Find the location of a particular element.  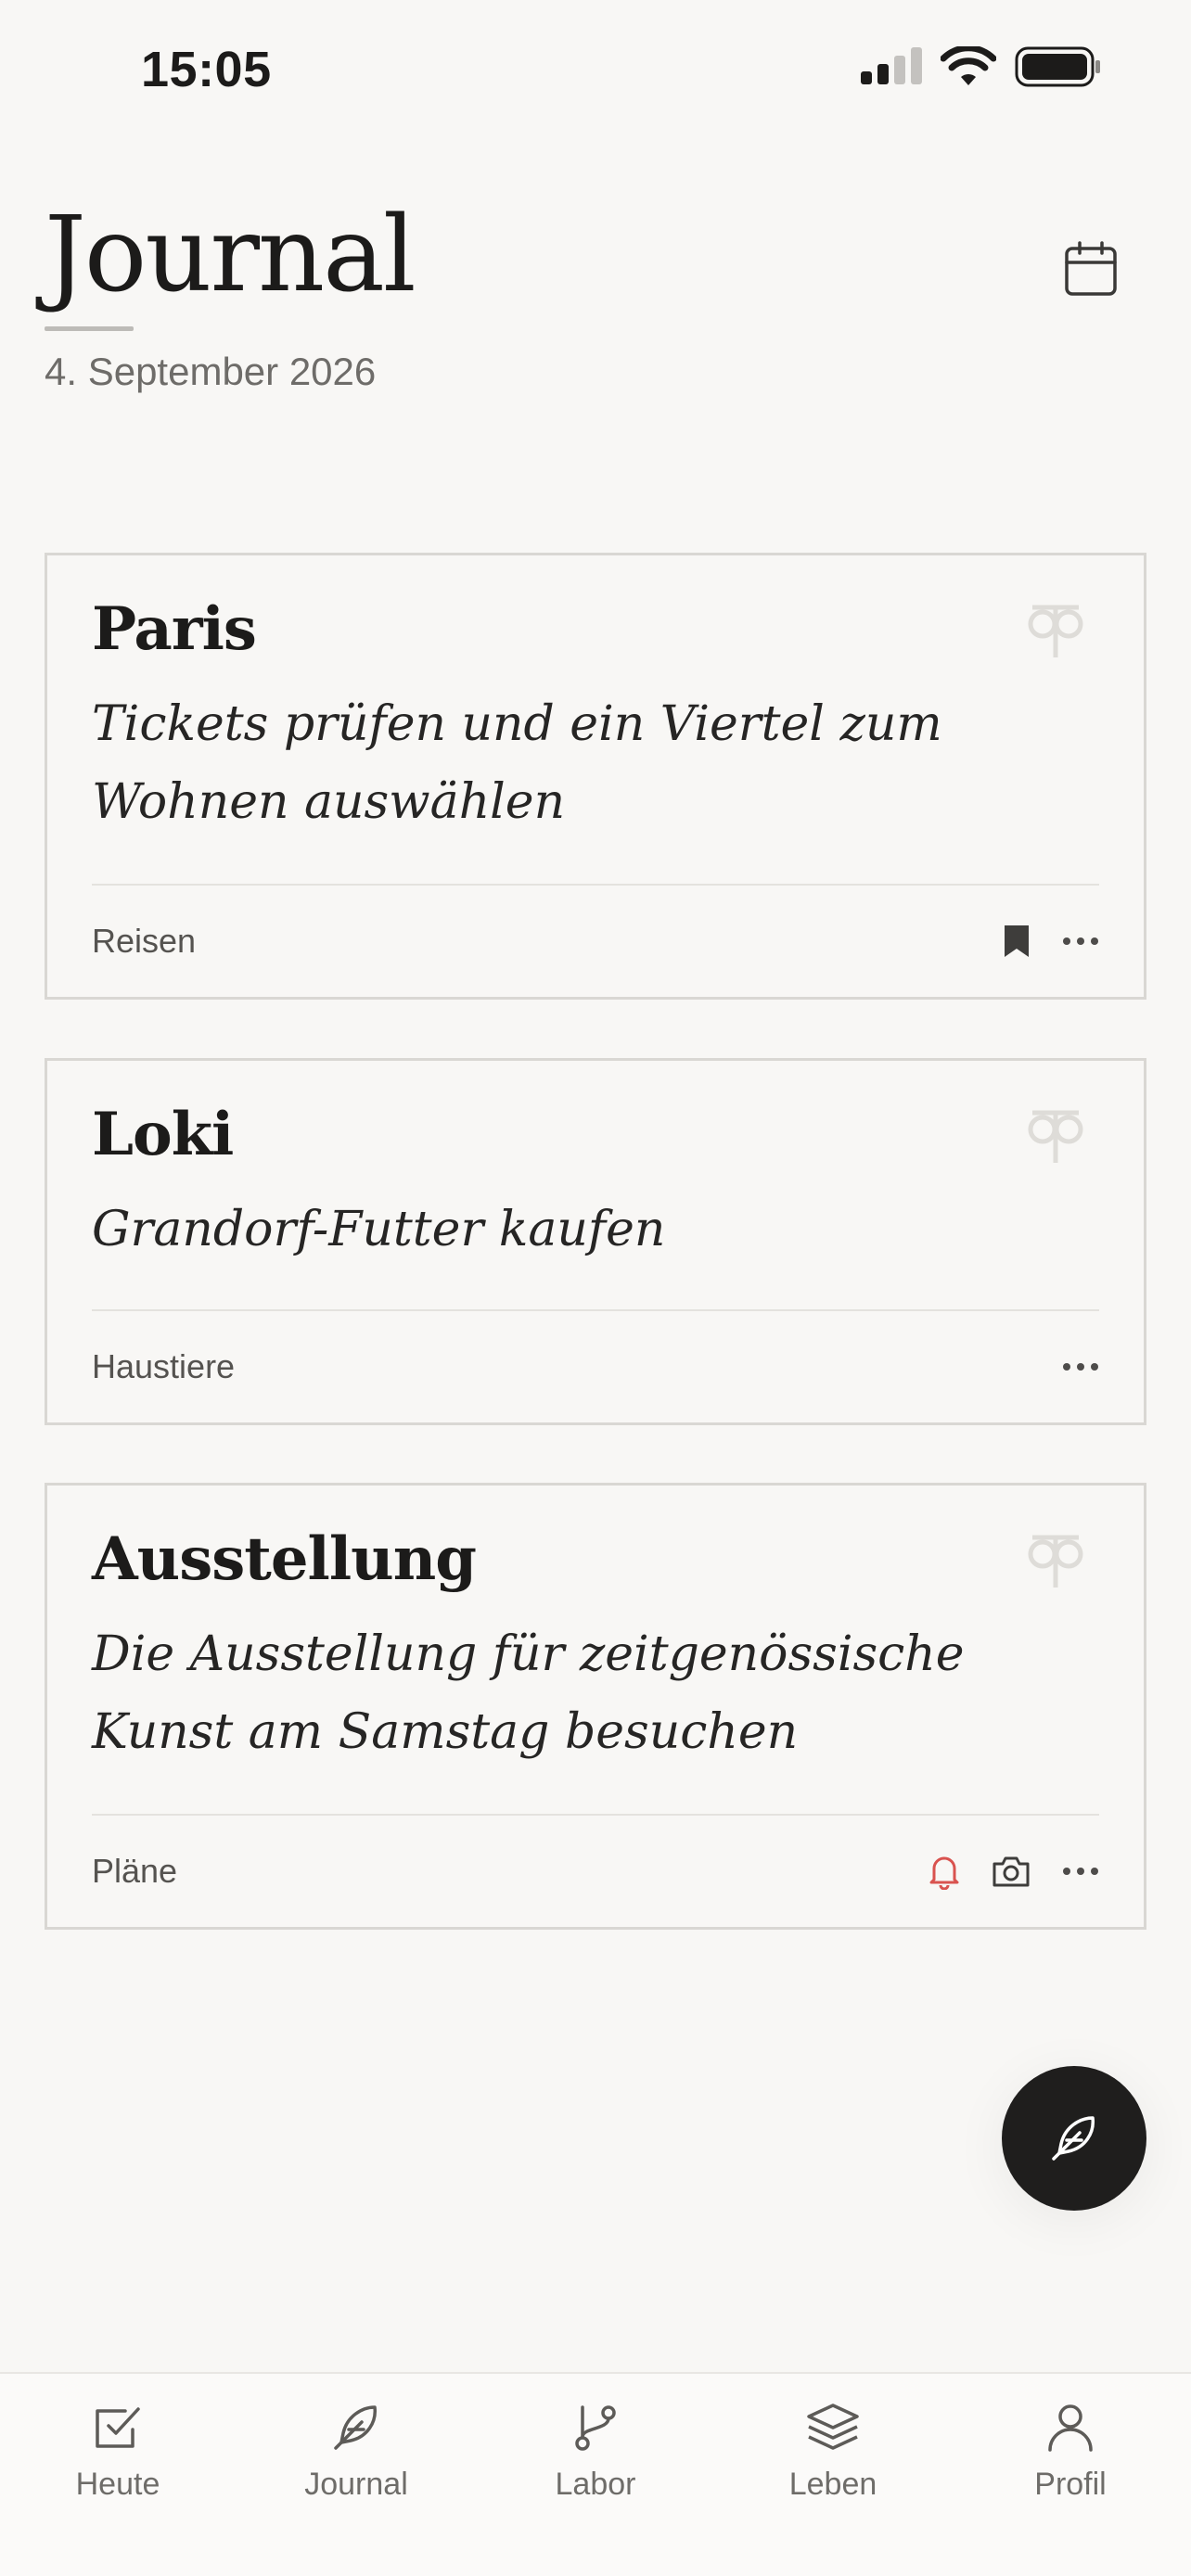

battery-icon is located at coordinates (1058, 66).